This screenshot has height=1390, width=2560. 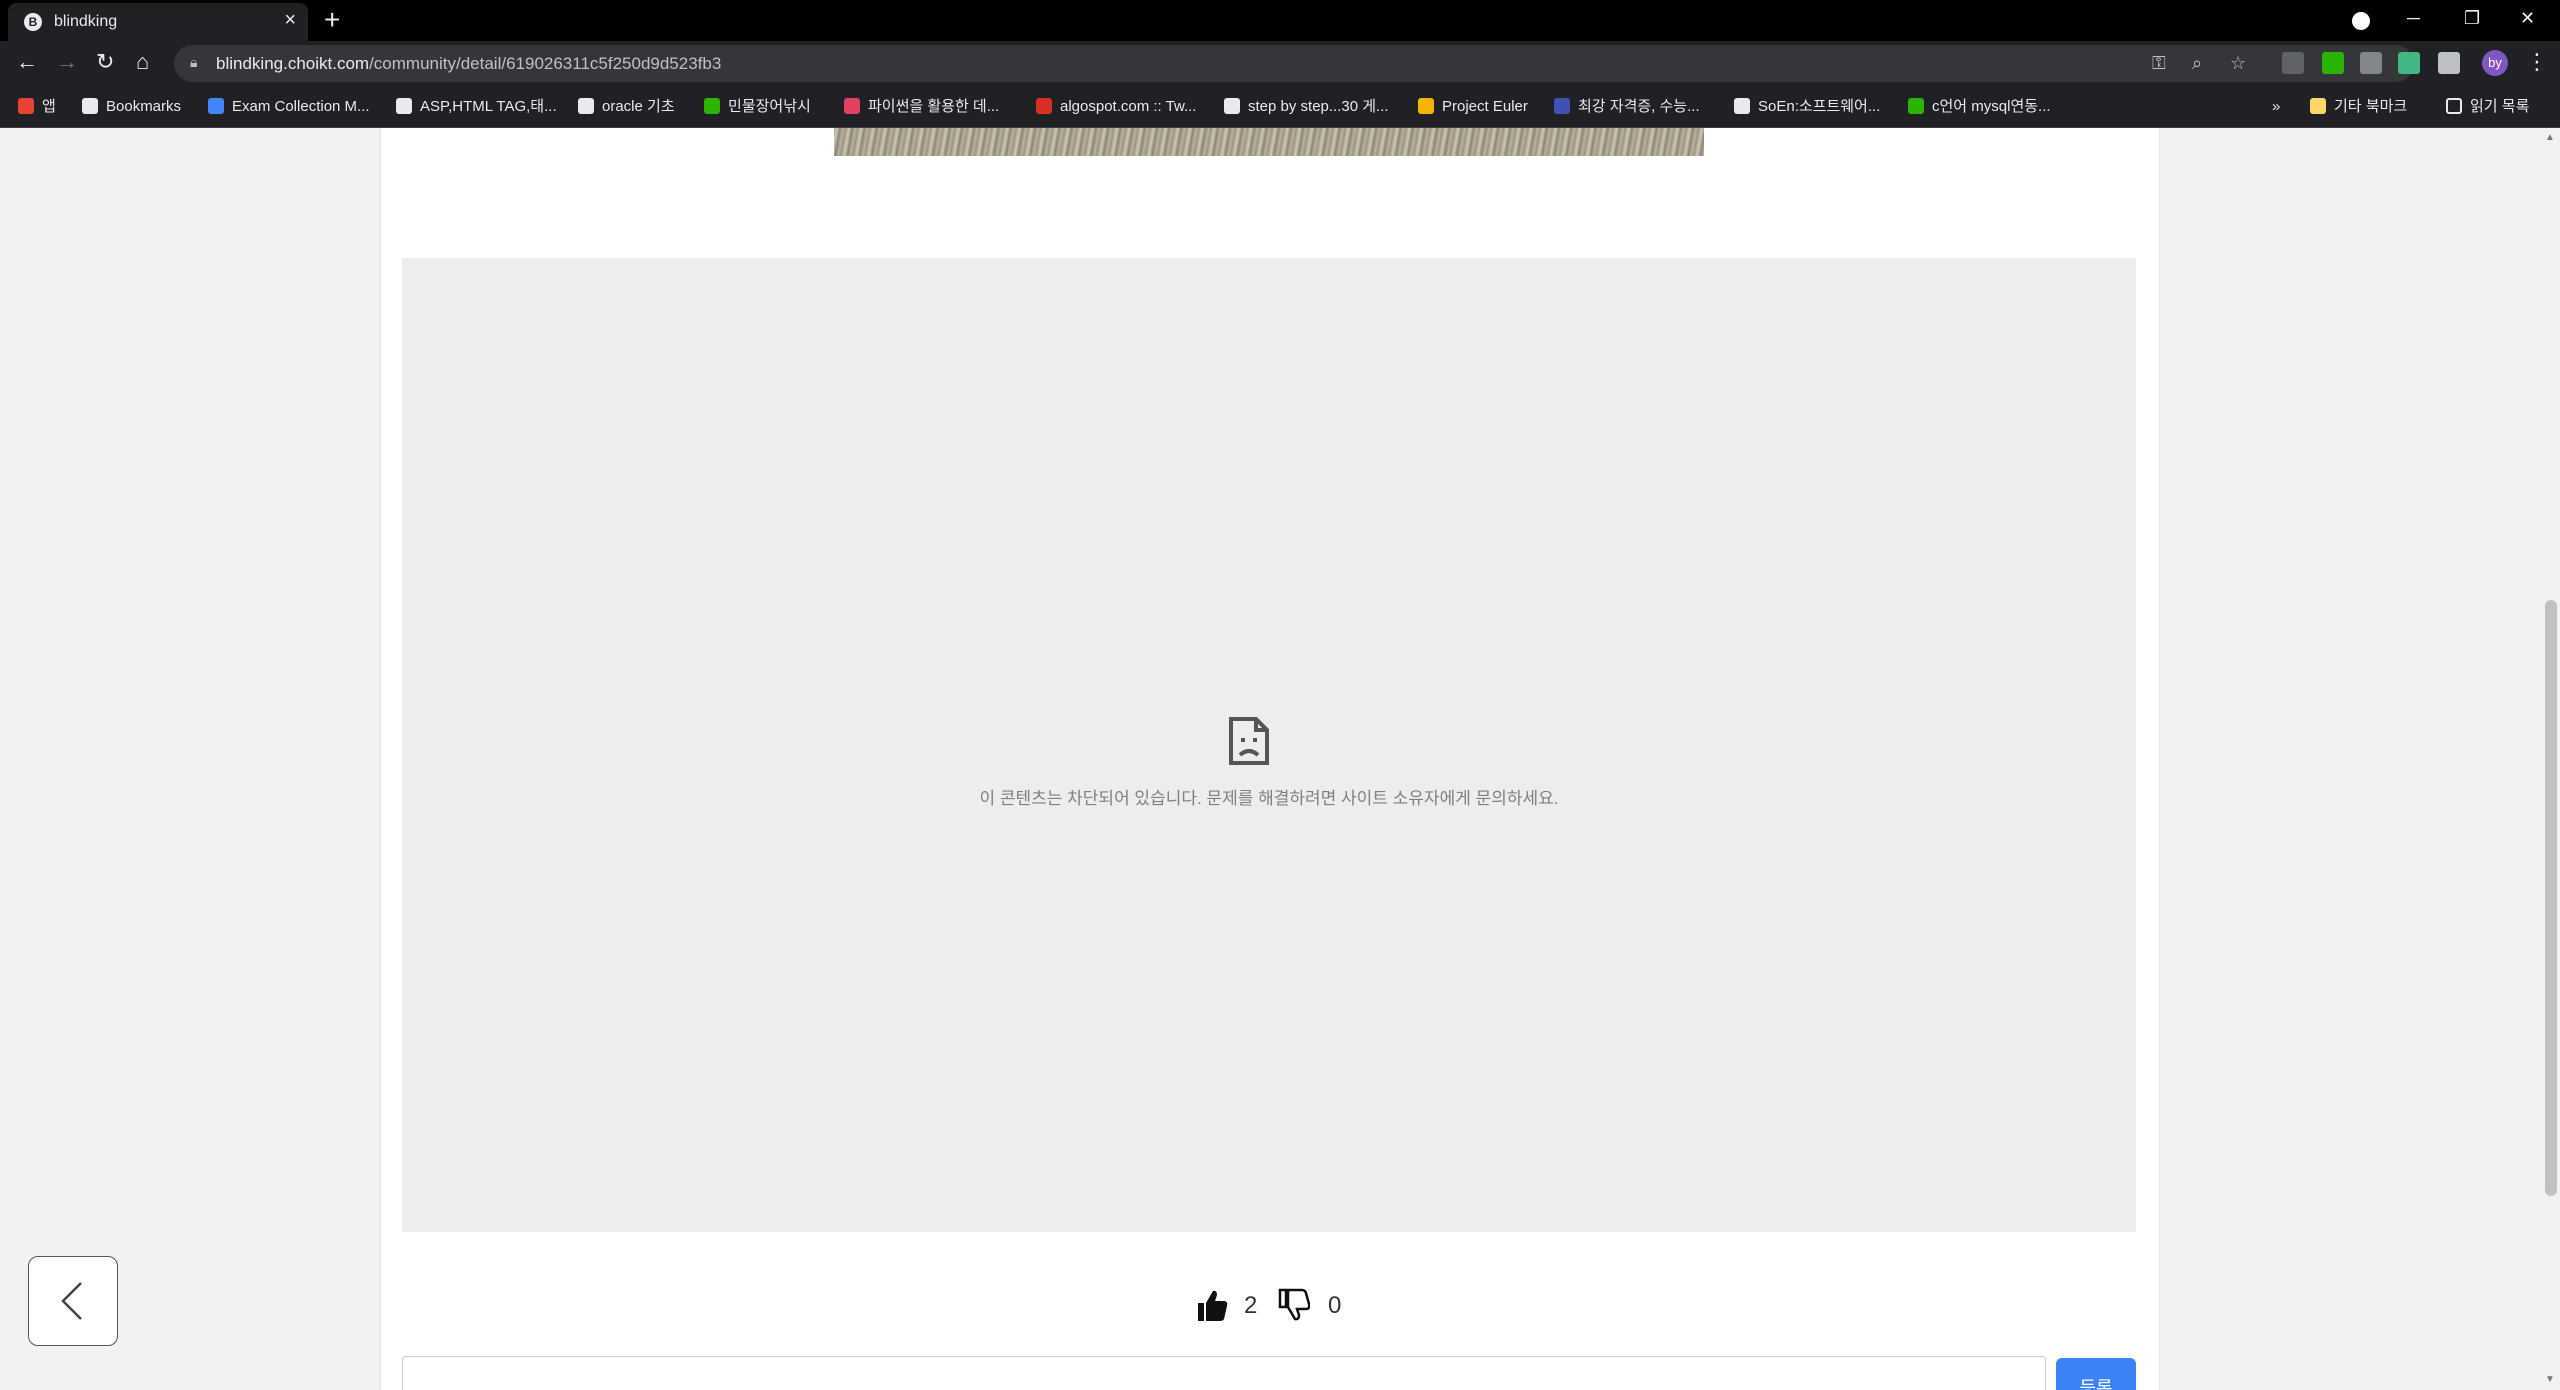 I want to click on vue-devtools-icon, so click(x=2409, y=63).